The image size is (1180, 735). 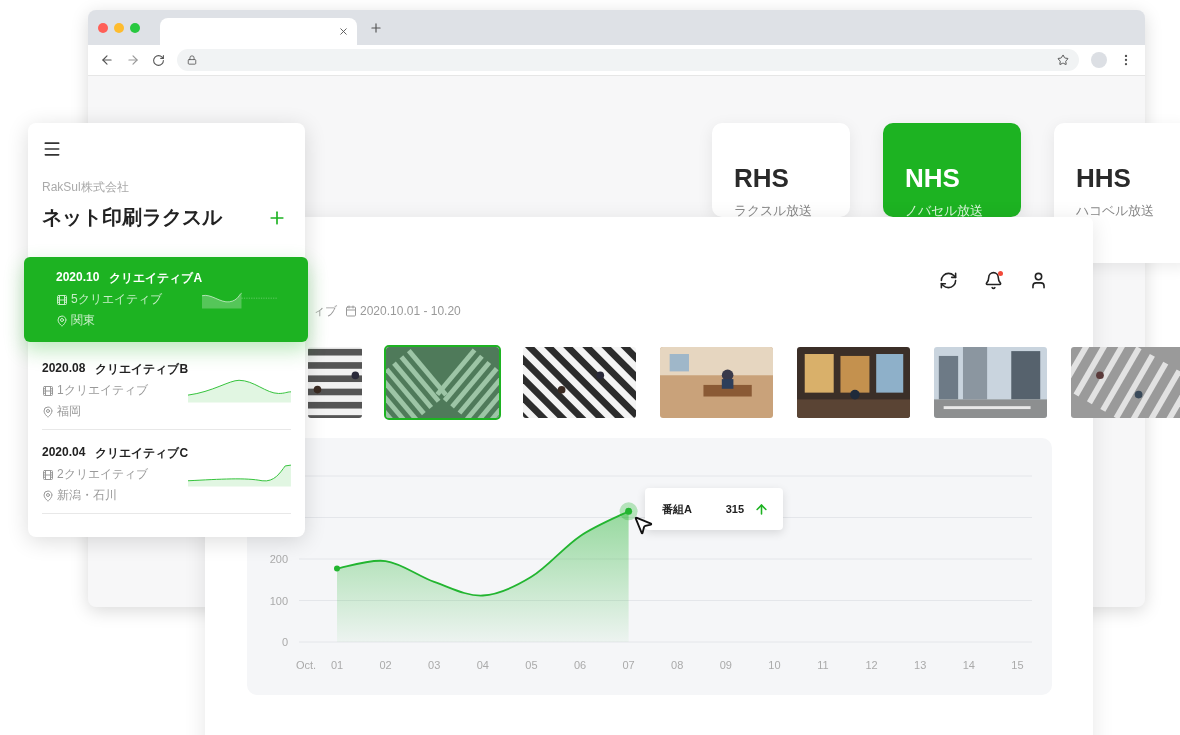 What do you see at coordinates (410, 311) in the screenshot?
I see `date-range: 2020.10.01 - 10.20` at bounding box center [410, 311].